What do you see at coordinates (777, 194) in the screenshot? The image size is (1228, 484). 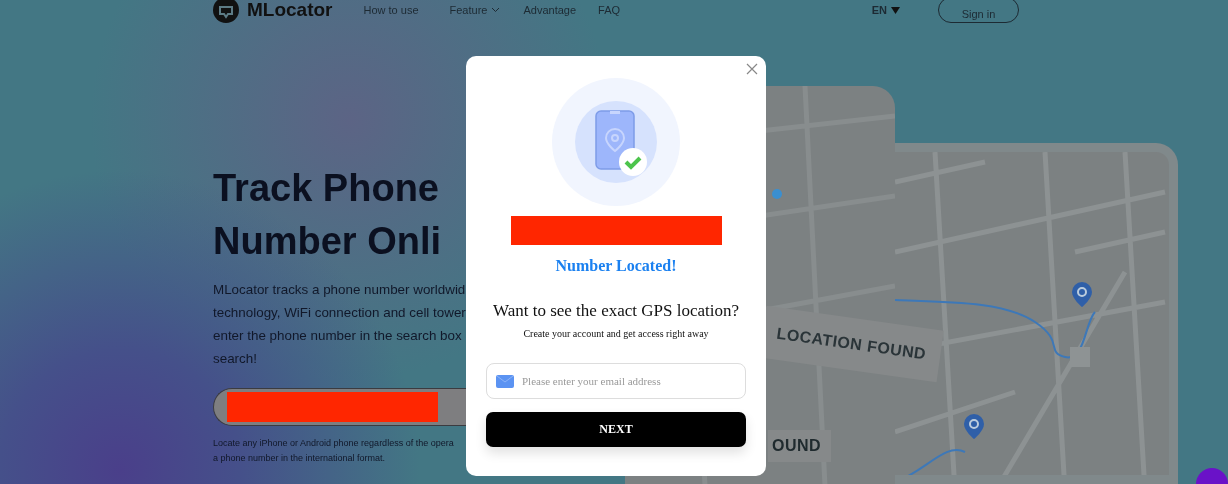 I see `location-dot-icon` at bounding box center [777, 194].